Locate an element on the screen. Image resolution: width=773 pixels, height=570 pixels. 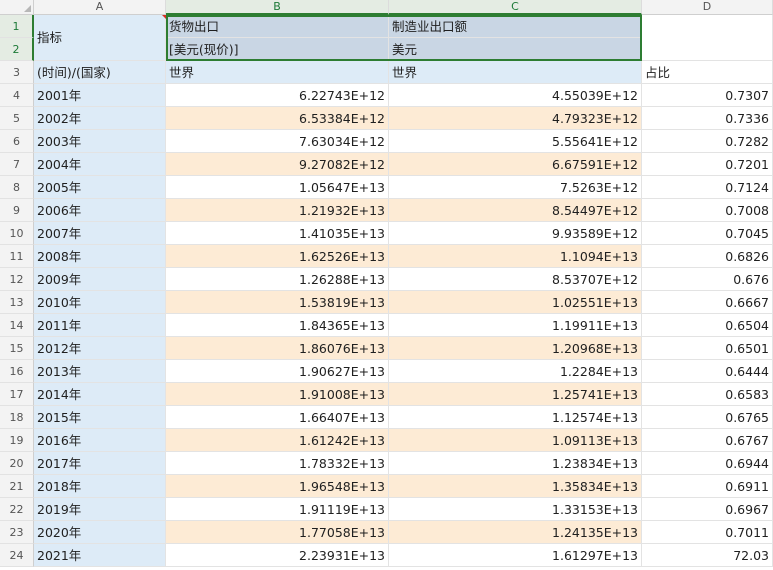
cell-goods-export: 6.22743E+12 is located at coordinates (277, 95).